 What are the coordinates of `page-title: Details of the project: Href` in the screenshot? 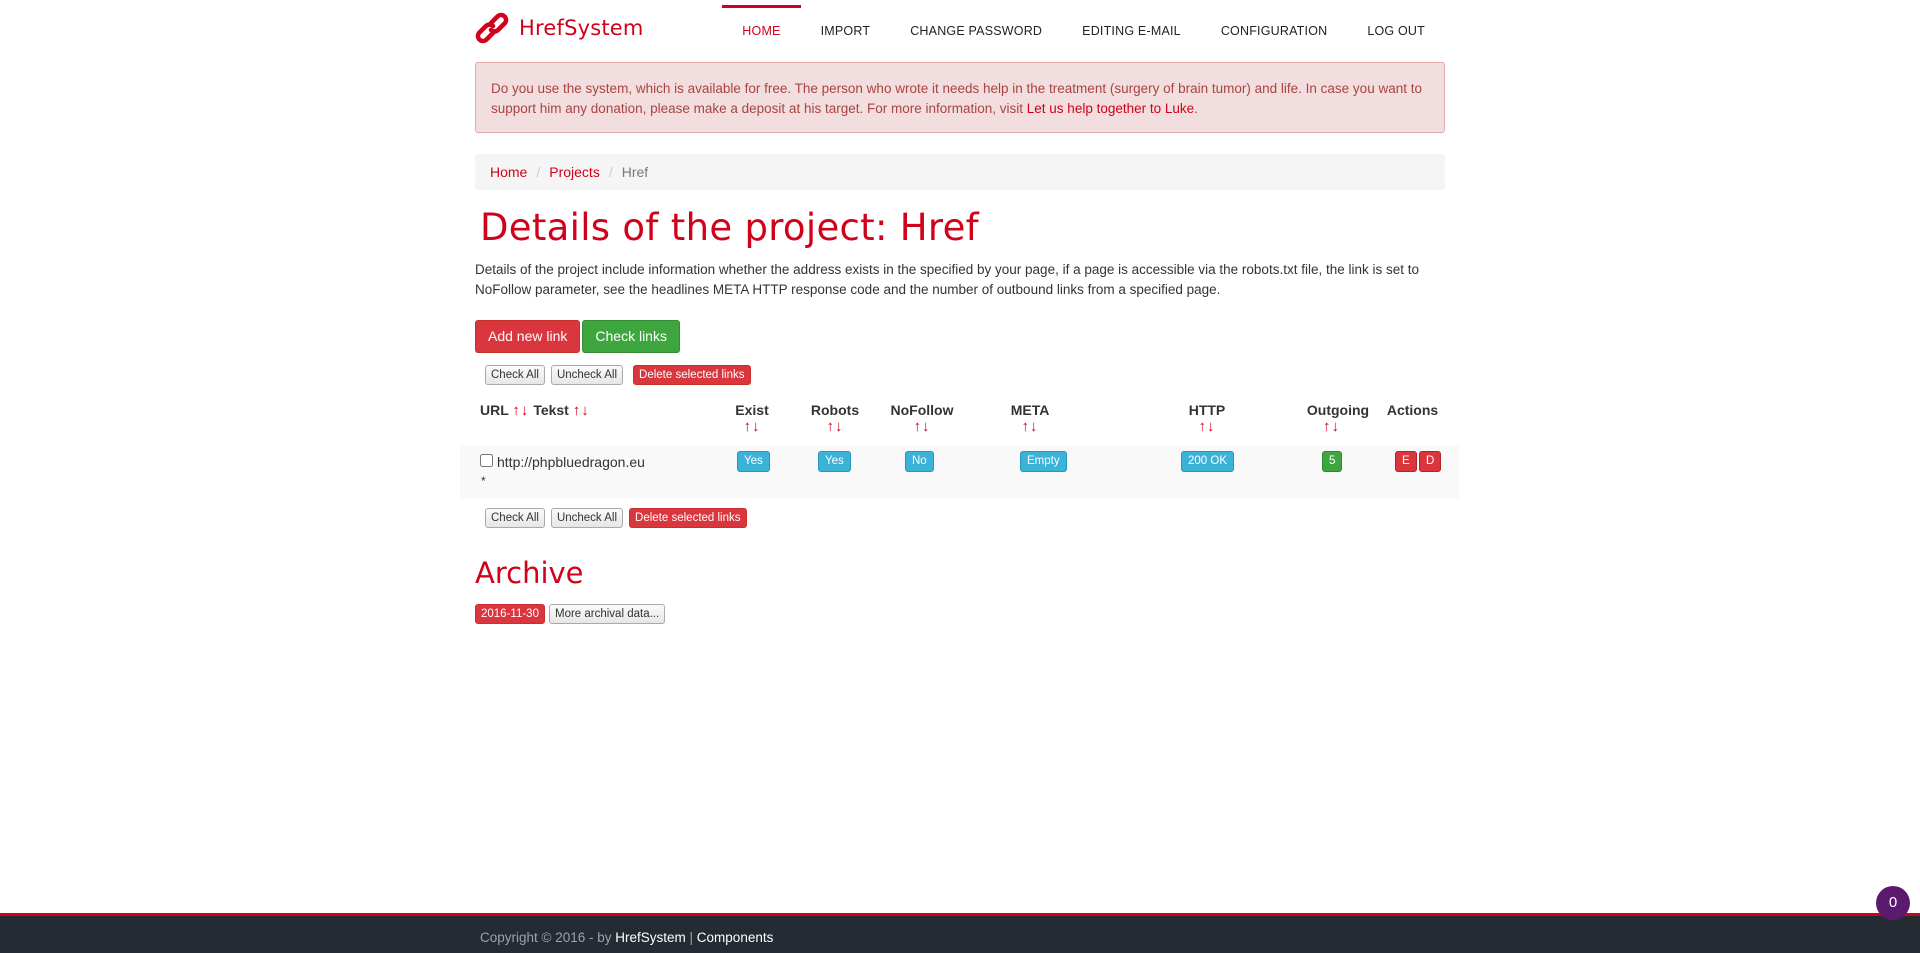 It's located at (729, 227).